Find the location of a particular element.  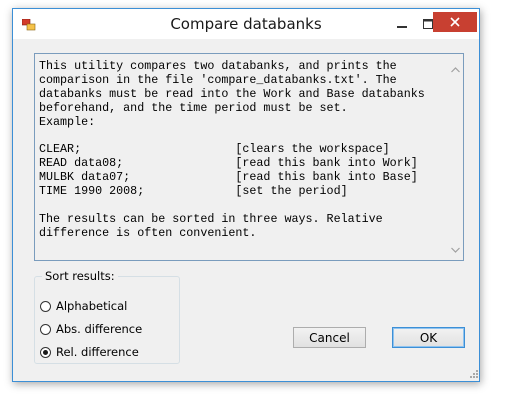

radio-rel-difference: Rel. difference is located at coordinates (89, 352).